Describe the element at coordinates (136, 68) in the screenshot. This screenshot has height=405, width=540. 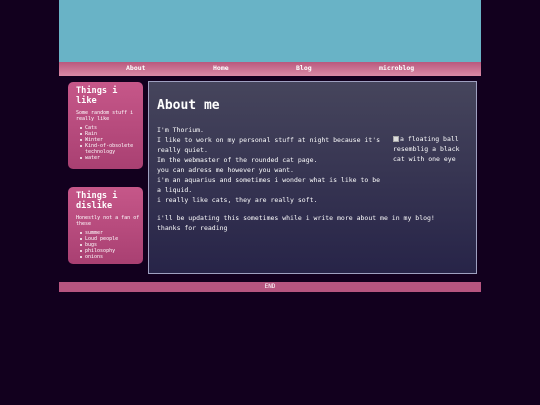
I see `nav-link-about: About` at that location.